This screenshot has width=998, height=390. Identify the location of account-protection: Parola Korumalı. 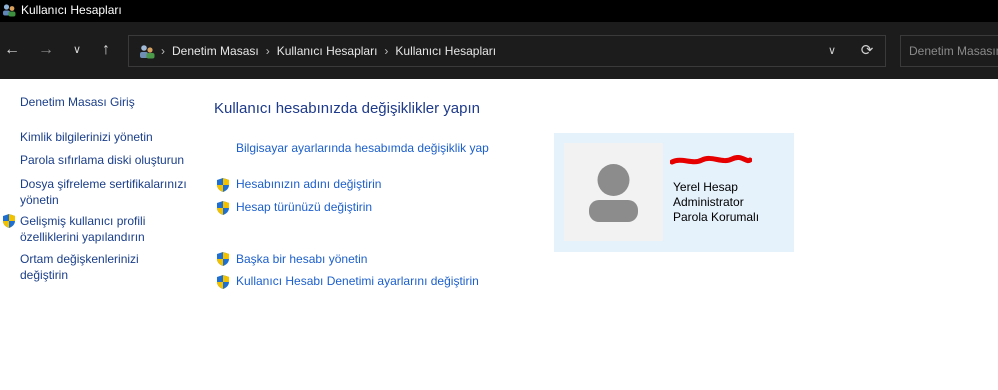
(716, 217).